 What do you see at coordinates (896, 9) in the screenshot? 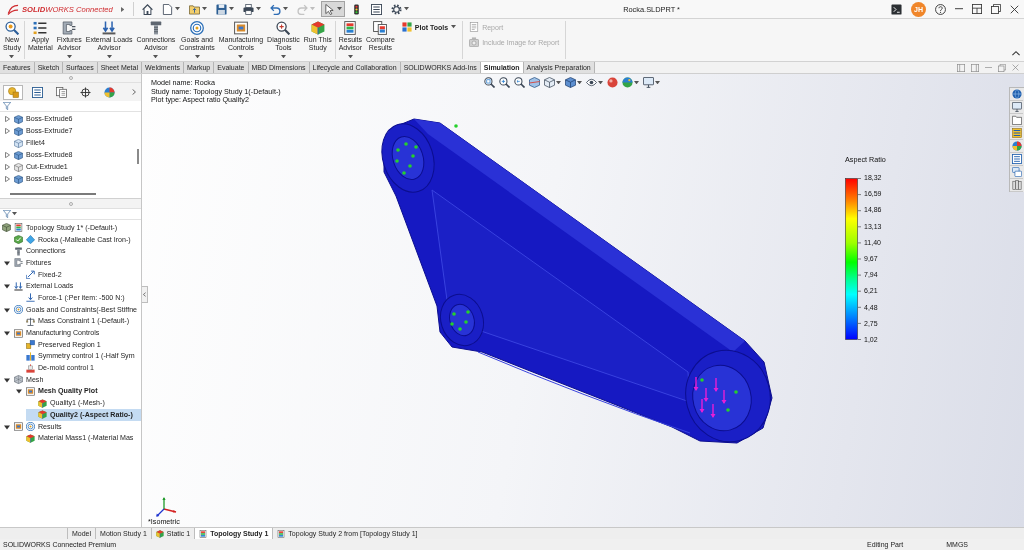
I see `terminal-icon` at bounding box center [896, 9].